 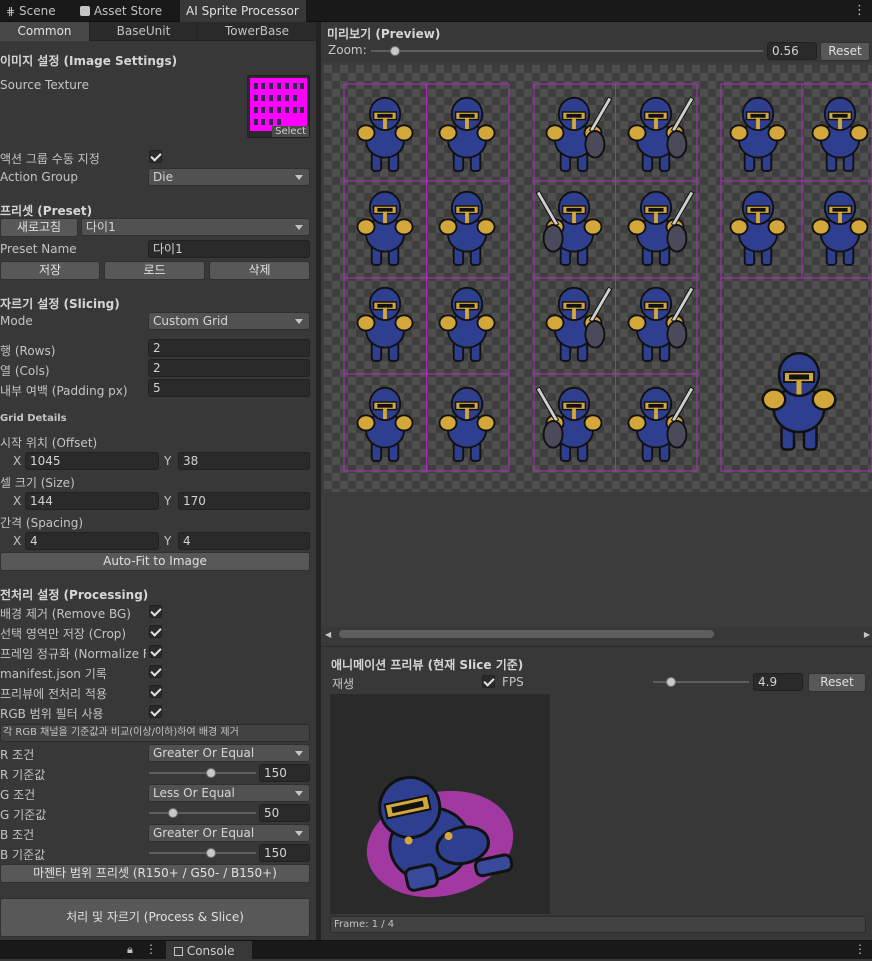 I want to click on spacing-y-input: 4, so click(x=244, y=541).